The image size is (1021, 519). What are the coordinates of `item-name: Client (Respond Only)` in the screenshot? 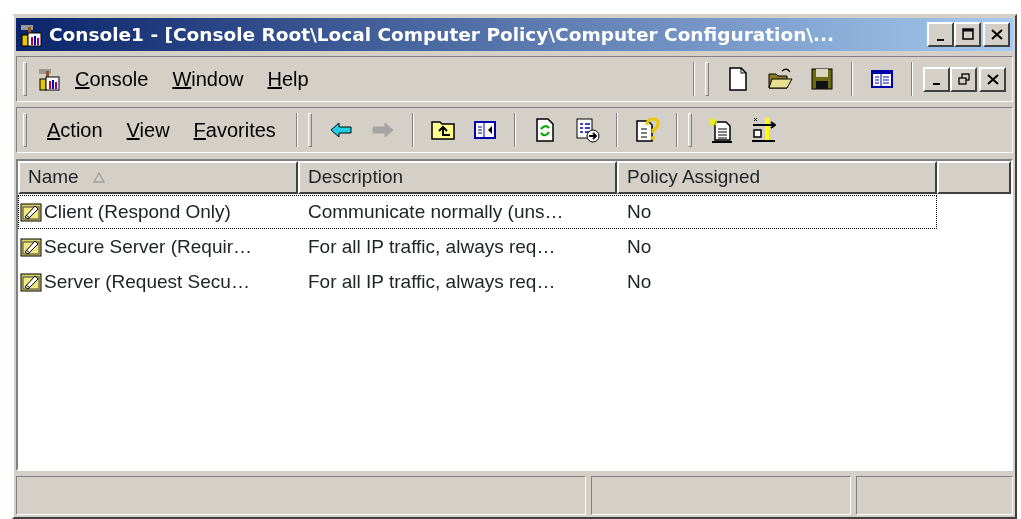 It's located at (137, 211).